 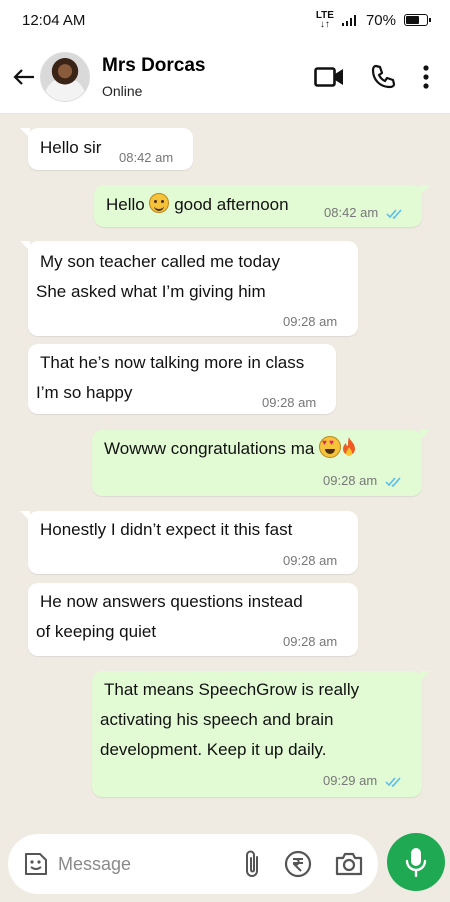 I want to click on paperclip-icon, so click(x=252, y=863).